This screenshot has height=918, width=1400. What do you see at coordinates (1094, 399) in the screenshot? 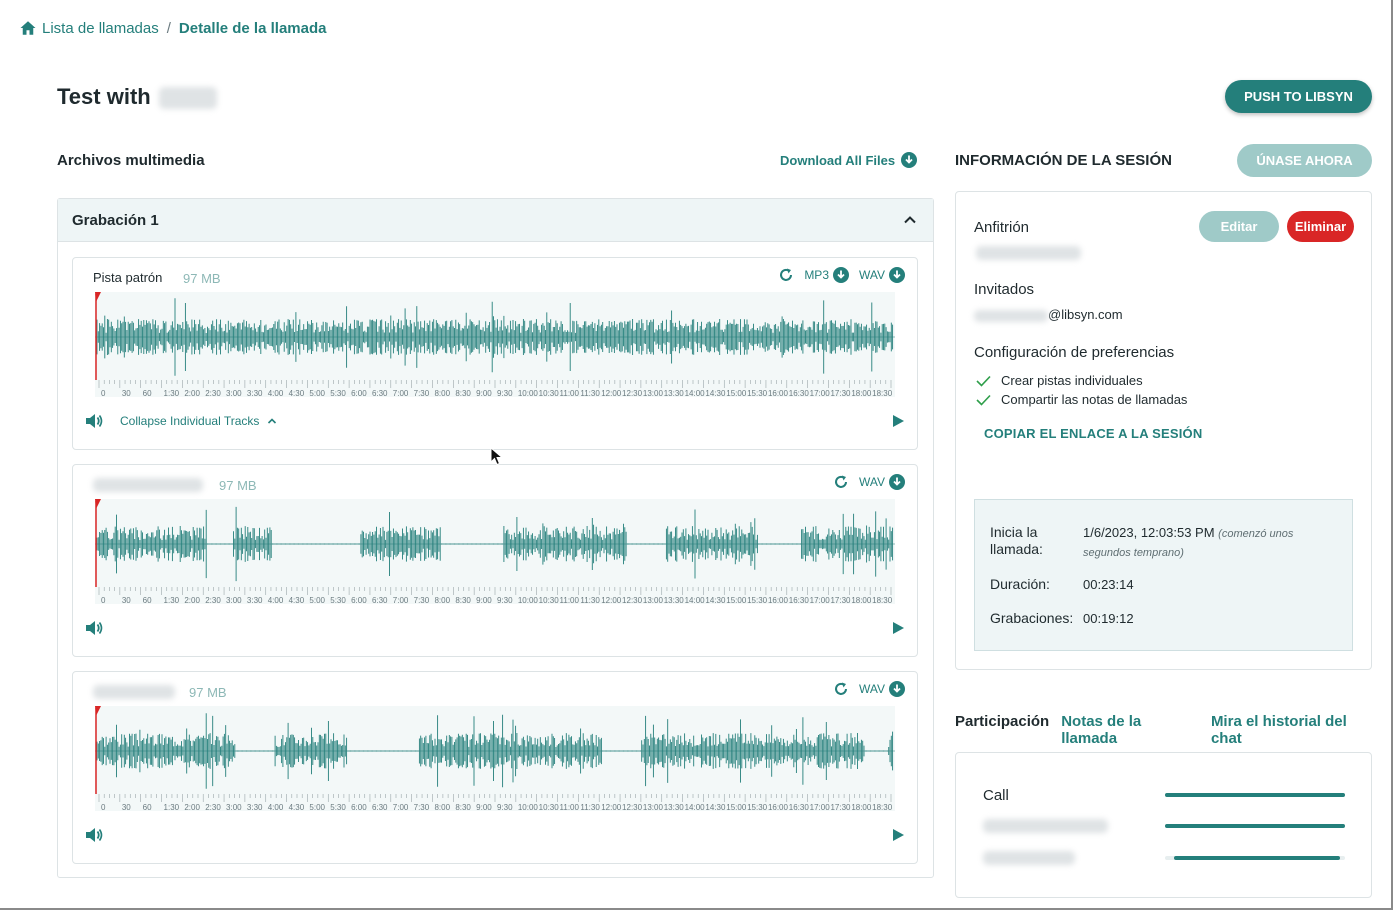
I see `preference-label: Compartir las notas de llamadas` at bounding box center [1094, 399].